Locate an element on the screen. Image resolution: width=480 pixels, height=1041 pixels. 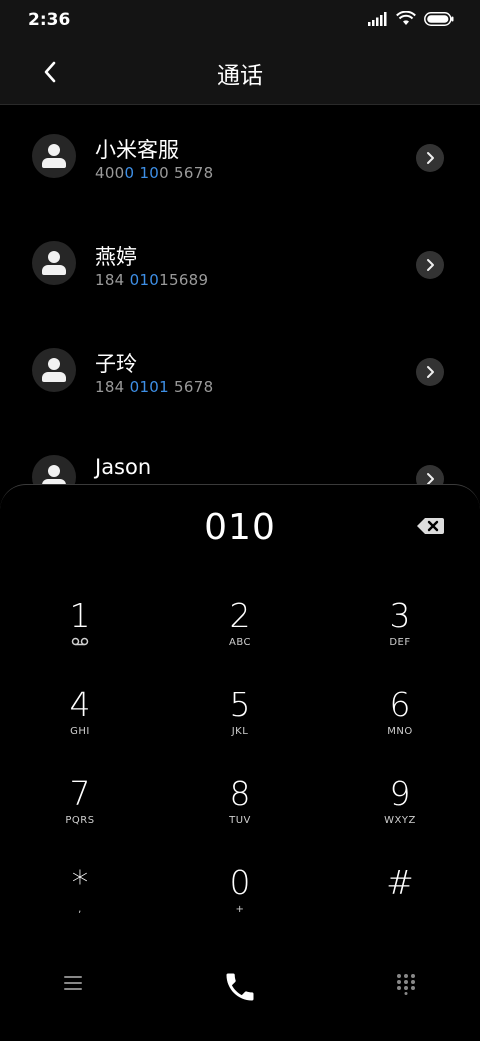
backspace-button is located at coordinates (431, 526).